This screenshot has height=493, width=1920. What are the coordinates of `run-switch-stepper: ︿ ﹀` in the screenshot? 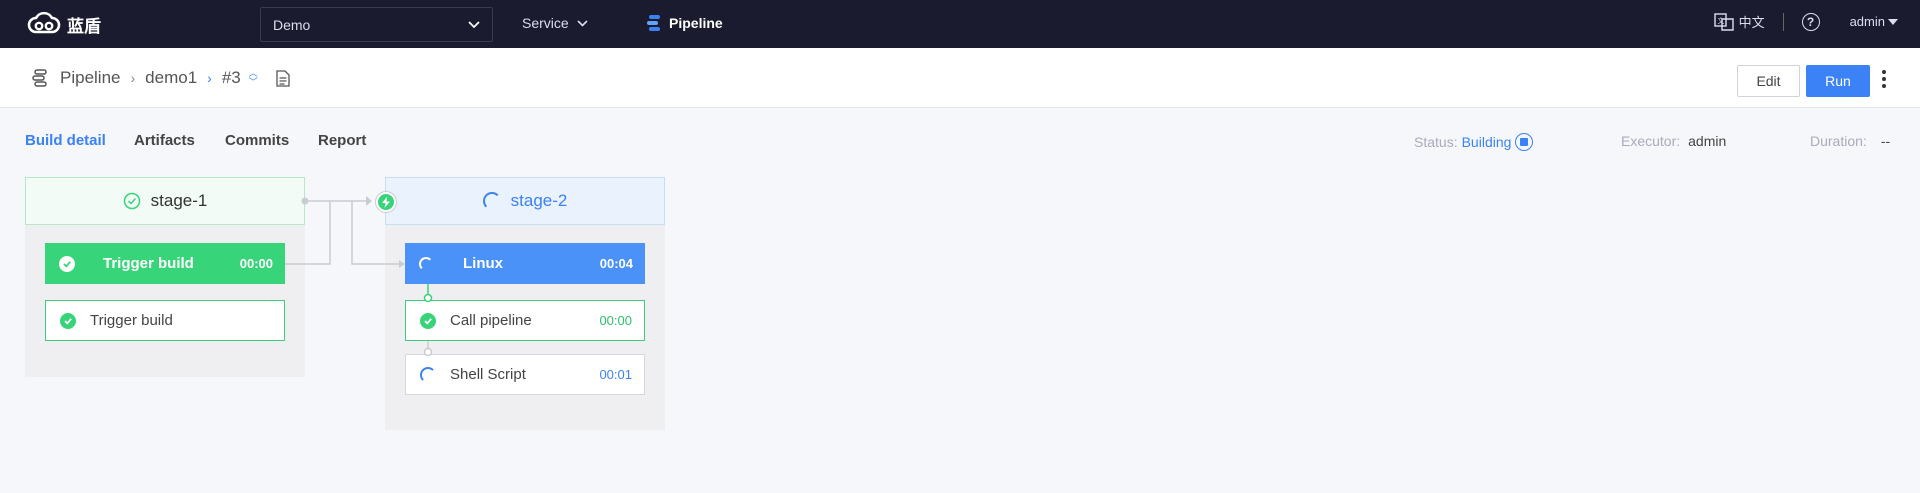 It's located at (253, 78).